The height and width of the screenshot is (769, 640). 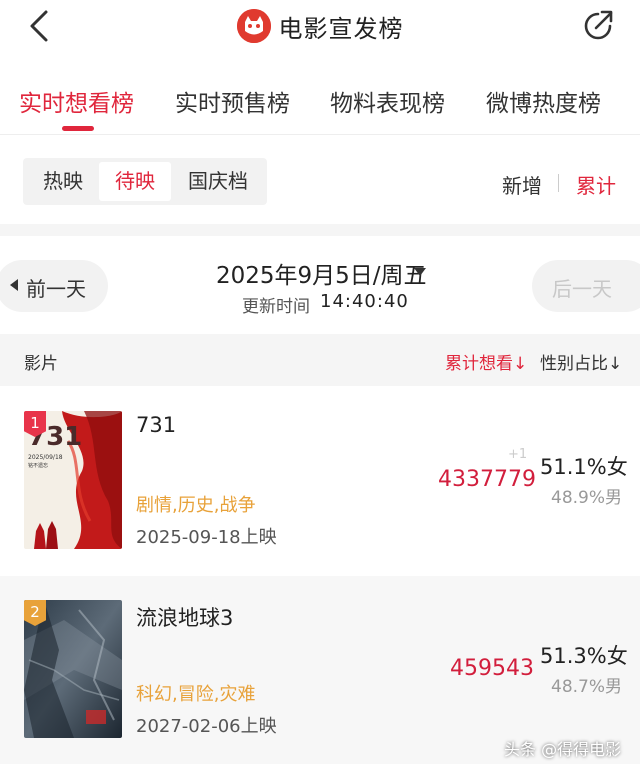 What do you see at coordinates (487, 479) in the screenshot?
I see `wish-count: 4337779` at bounding box center [487, 479].